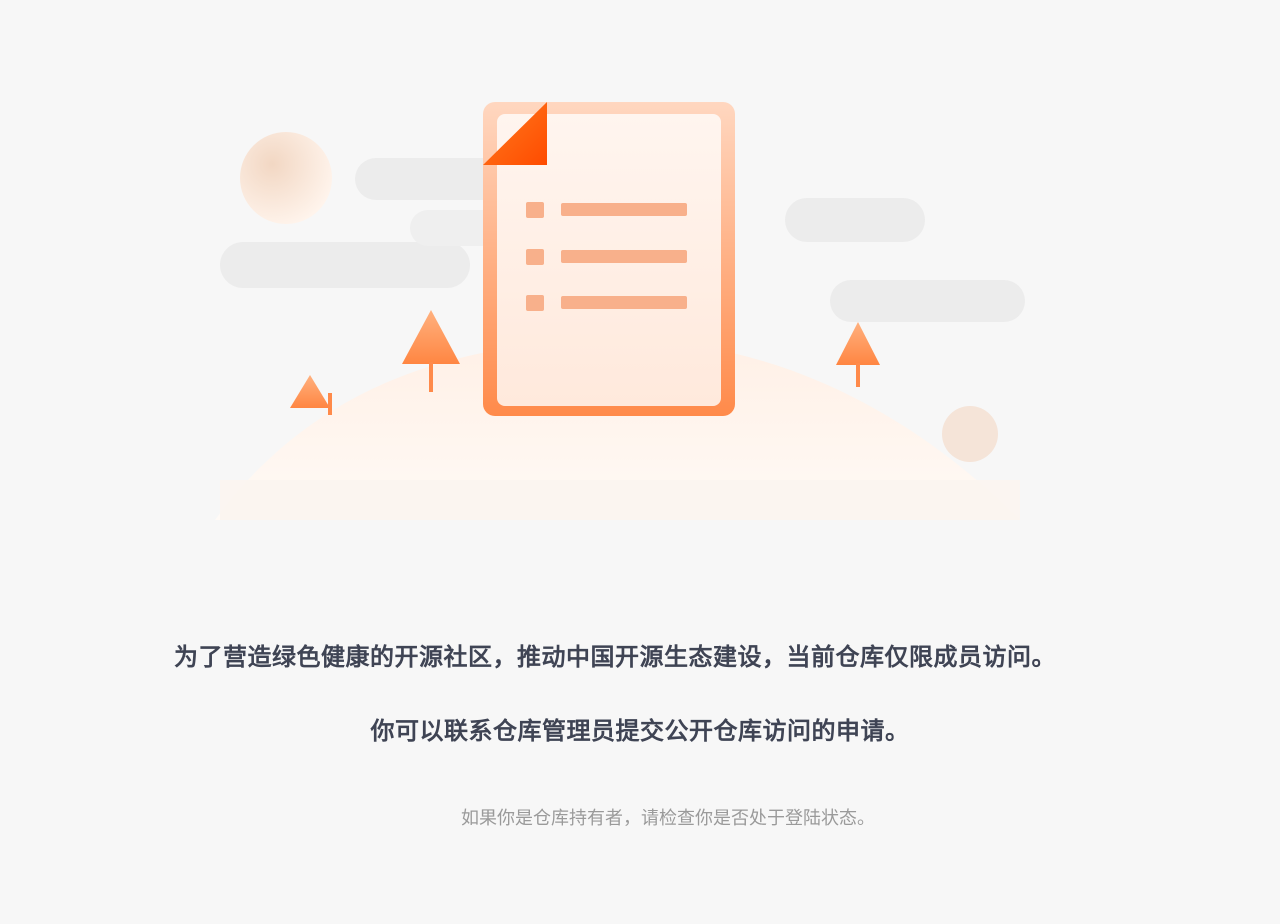  What do you see at coordinates (970, 434) in the screenshot?
I see `moon-icon` at bounding box center [970, 434].